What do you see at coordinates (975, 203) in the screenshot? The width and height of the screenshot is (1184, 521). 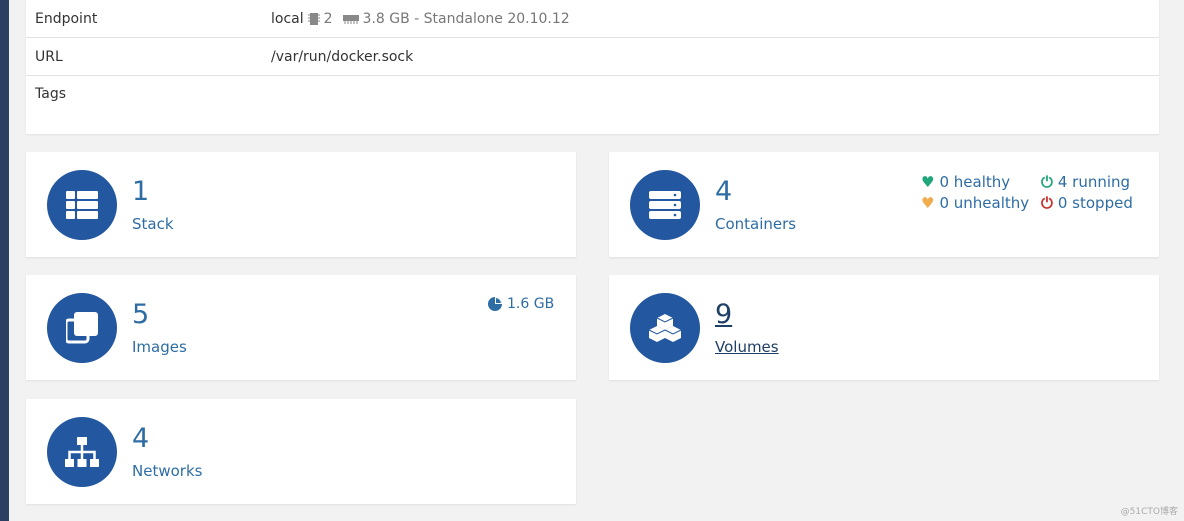 I see `unhealthy-stat: ♥ 0 unhealthy` at bounding box center [975, 203].